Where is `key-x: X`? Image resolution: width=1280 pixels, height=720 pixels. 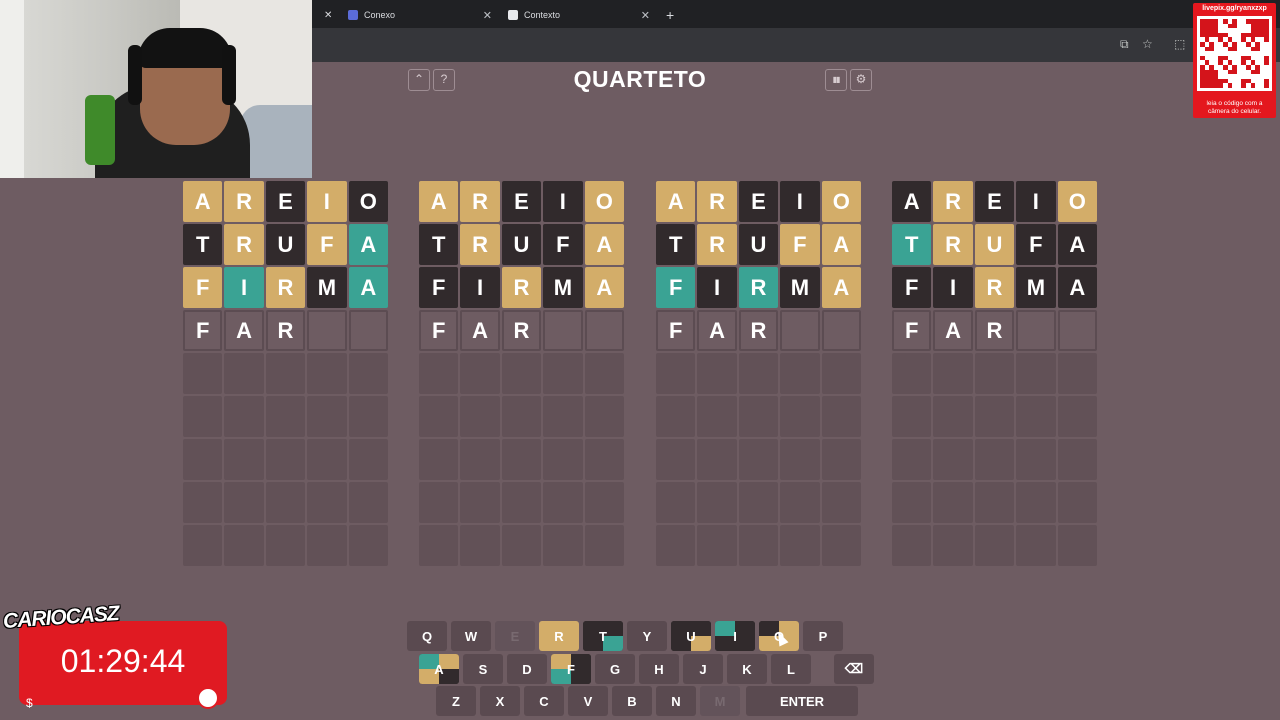 key-x: X is located at coordinates (500, 701).